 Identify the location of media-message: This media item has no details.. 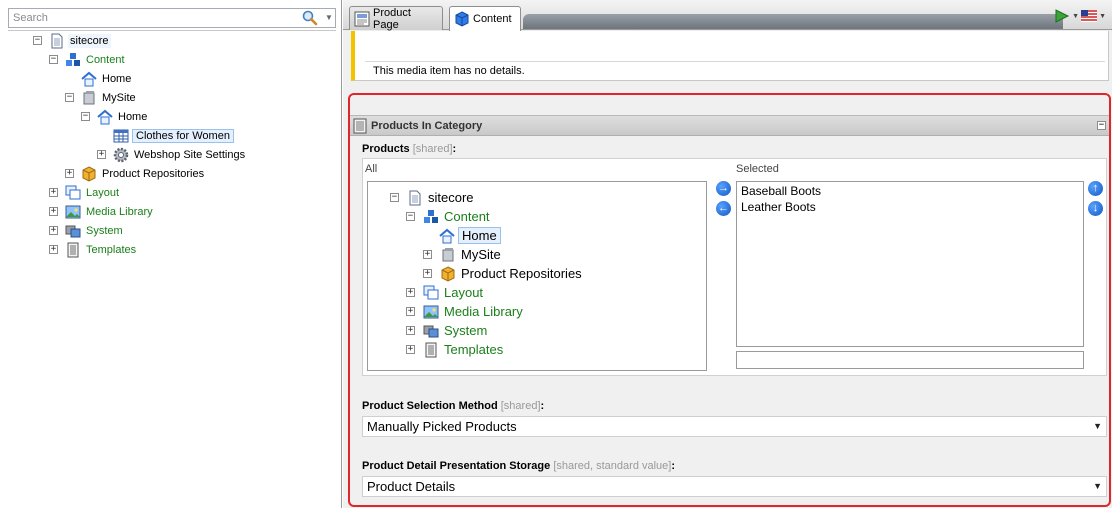
(449, 71).